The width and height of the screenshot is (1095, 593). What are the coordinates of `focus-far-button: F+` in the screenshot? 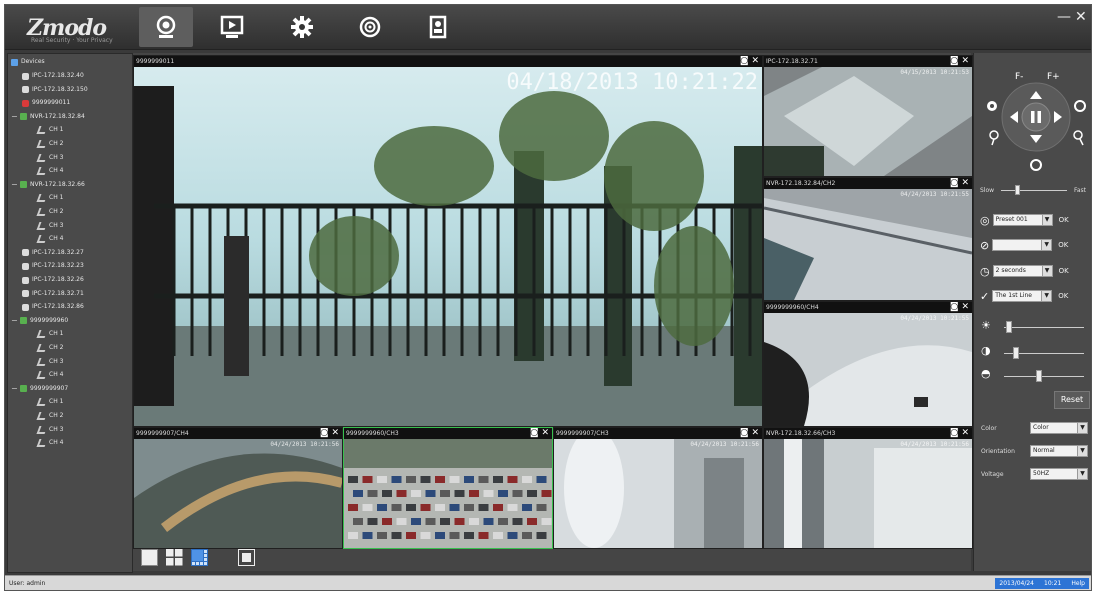 It's located at (1053, 77).